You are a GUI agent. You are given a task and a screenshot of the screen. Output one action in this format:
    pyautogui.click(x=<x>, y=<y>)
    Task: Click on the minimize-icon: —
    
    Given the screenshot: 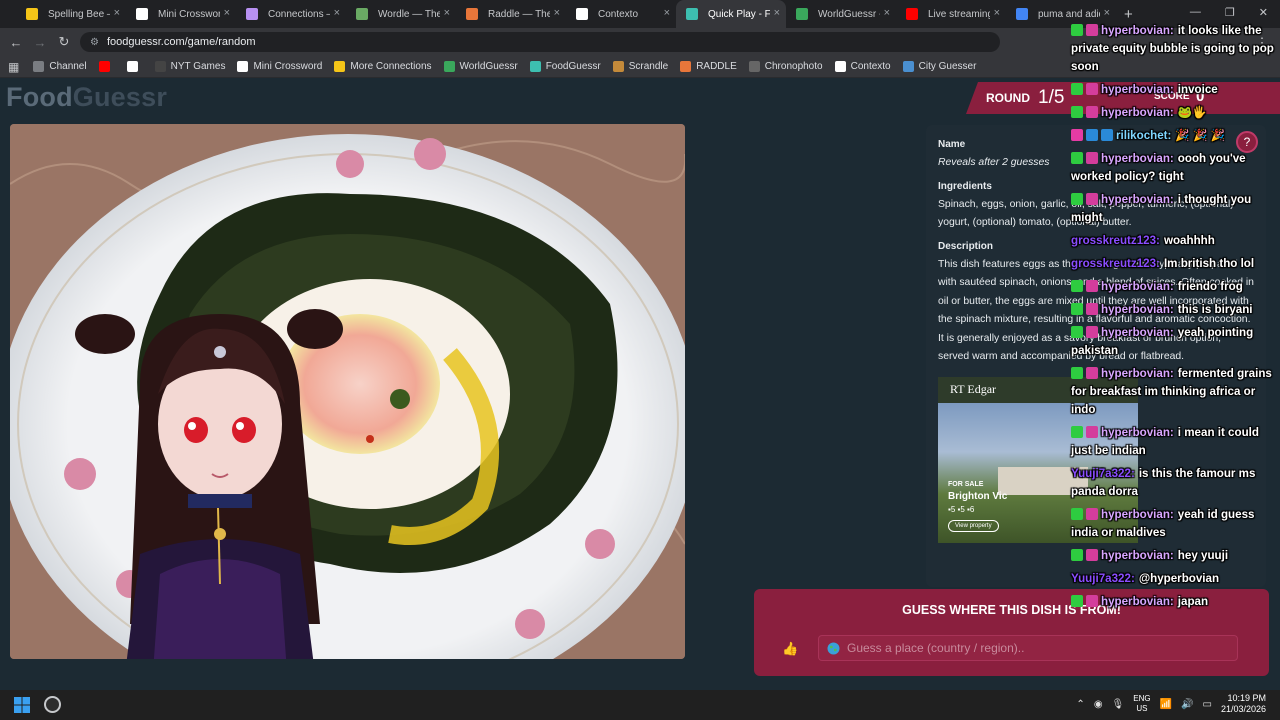 What is the action you would take?
    pyautogui.click(x=1195, y=12)
    